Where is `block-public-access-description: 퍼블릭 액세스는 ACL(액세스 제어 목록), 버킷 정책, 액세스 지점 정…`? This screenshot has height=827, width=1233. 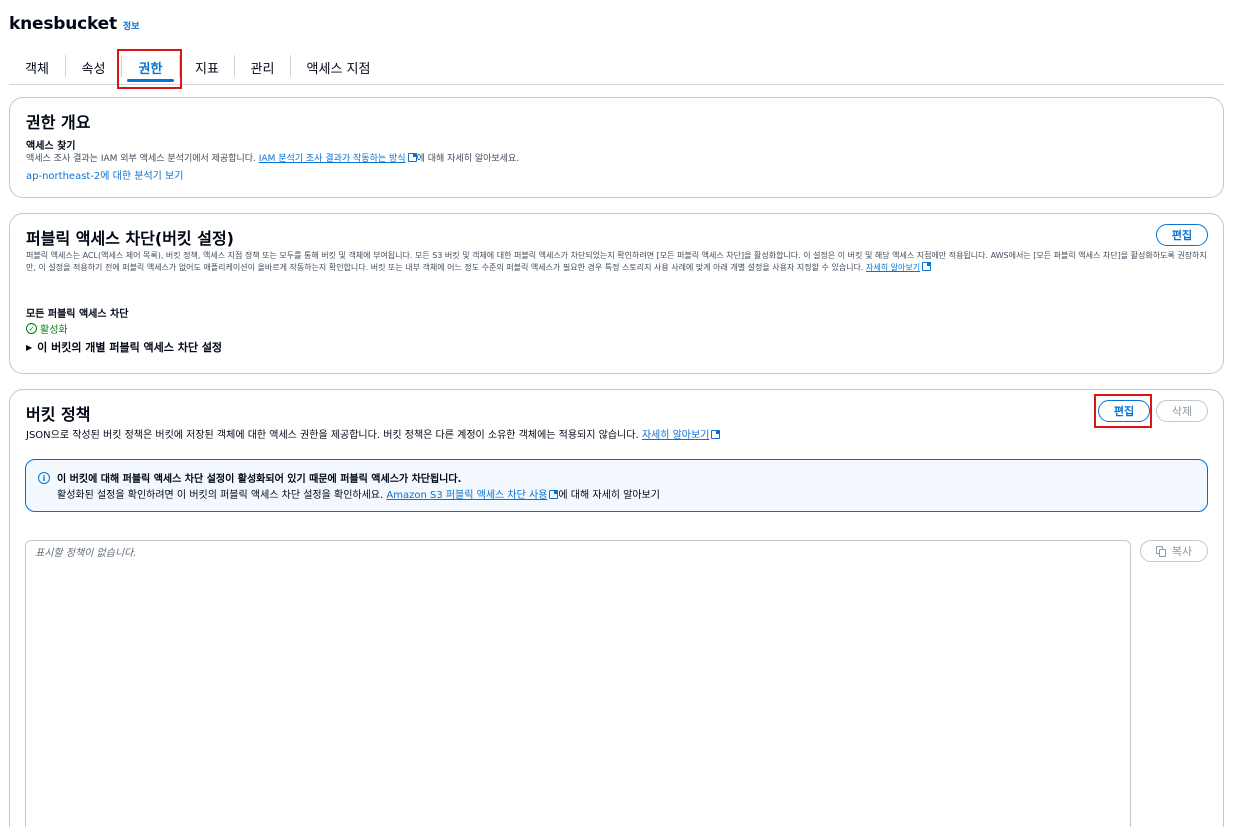 block-public-access-description: 퍼블릭 액세스는 ACL(액세스 제어 목록), 버킷 정책, 액세스 지점 정… is located at coordinates (618, 262).